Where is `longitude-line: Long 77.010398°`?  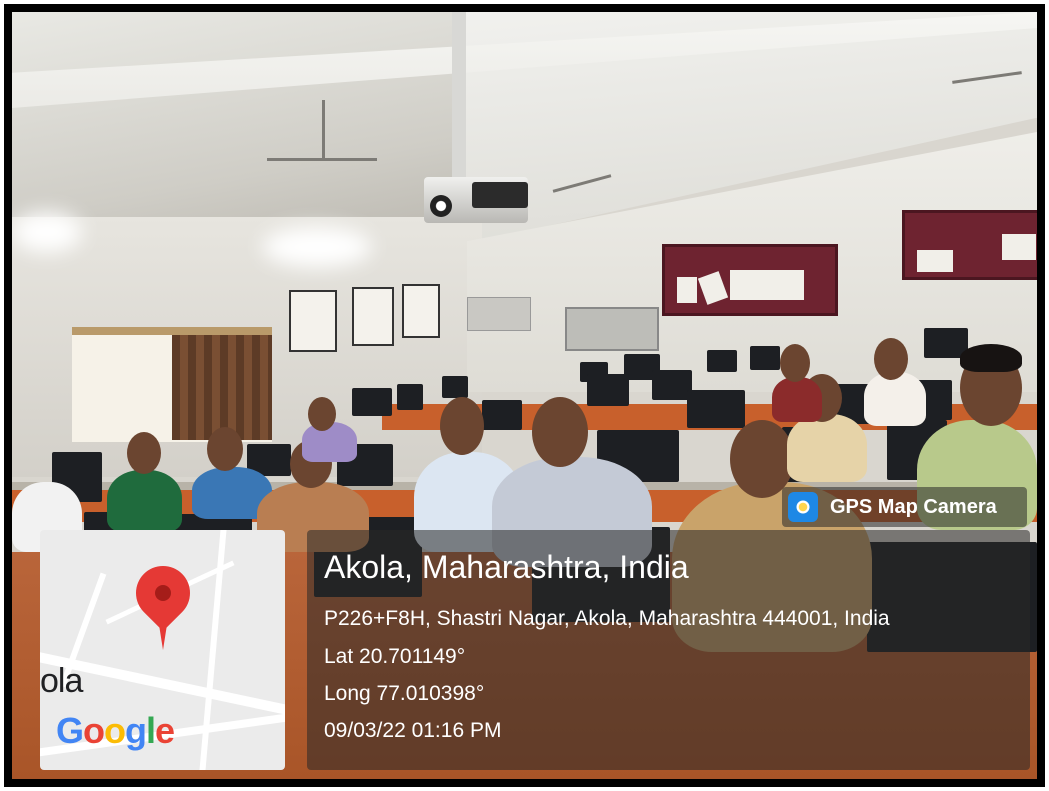 longitude-line: Long 77.010398° is located at coordinates (404, 693).